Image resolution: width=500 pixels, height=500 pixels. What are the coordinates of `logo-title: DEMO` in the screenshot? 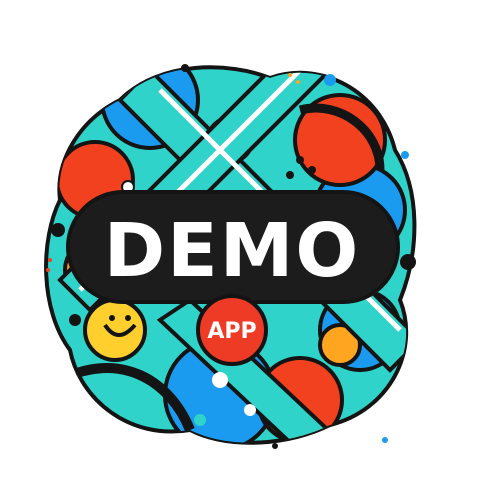 It's located at (232, 251).